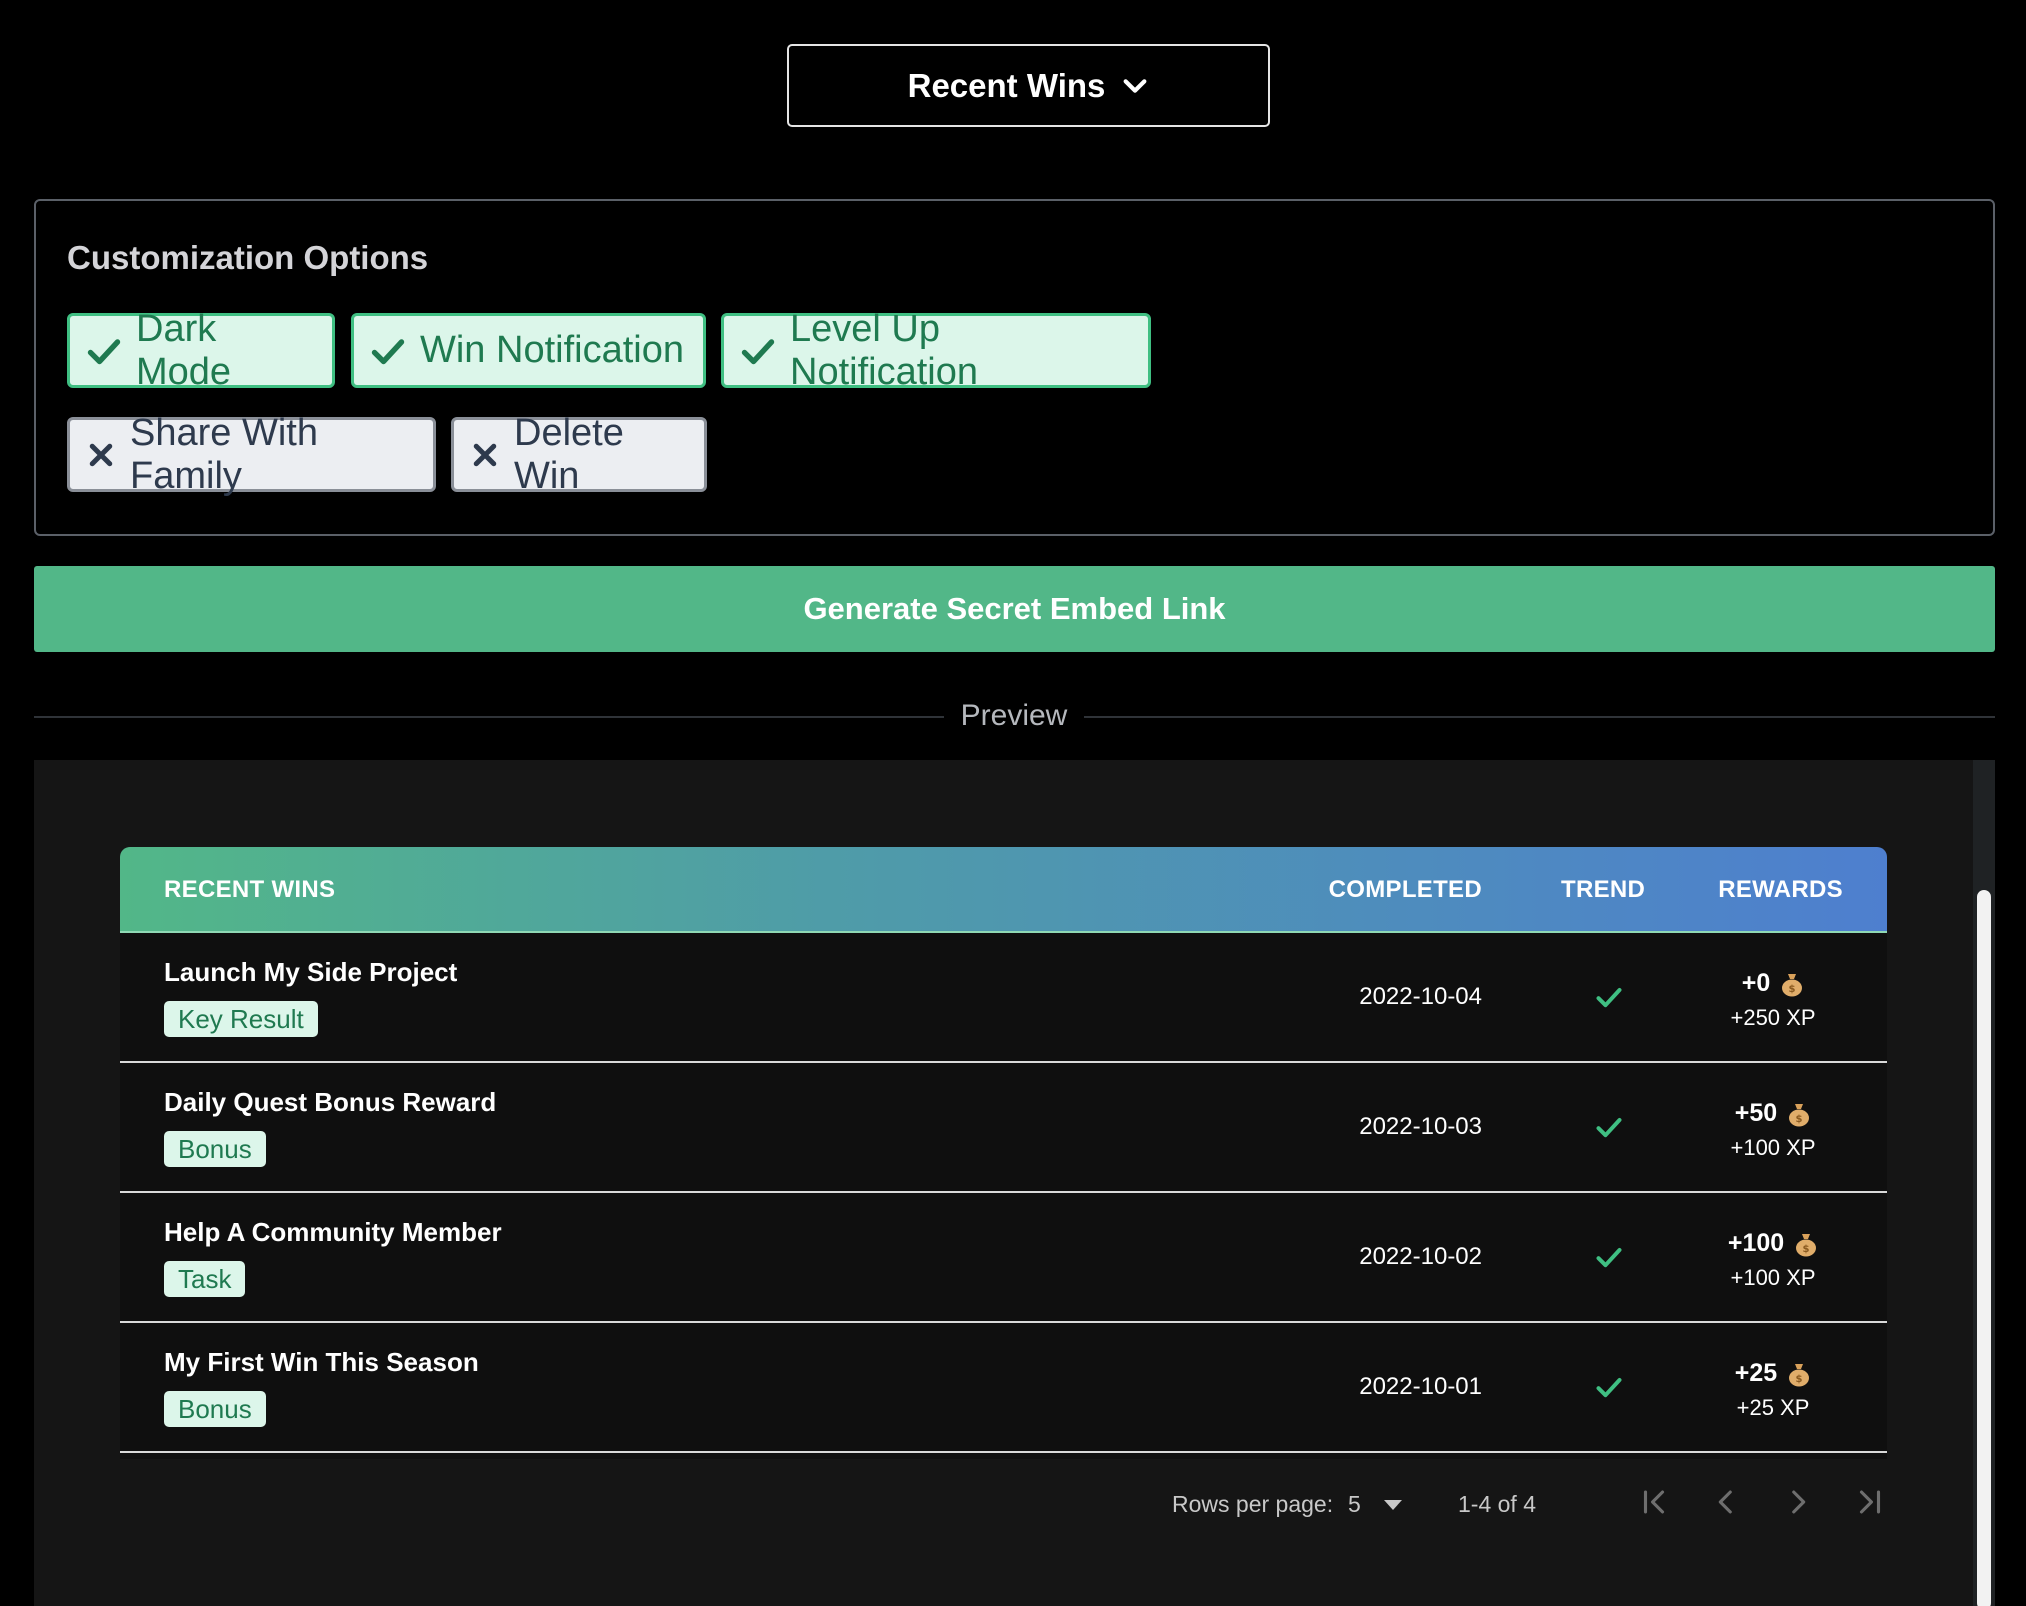 The width and height of the screenshot is (2026, 1606). What do you see at coordinates (1773, 1407) in the screenshot?
I see `reward-xp: +25 XP` at bounding box center [1773, 1407].